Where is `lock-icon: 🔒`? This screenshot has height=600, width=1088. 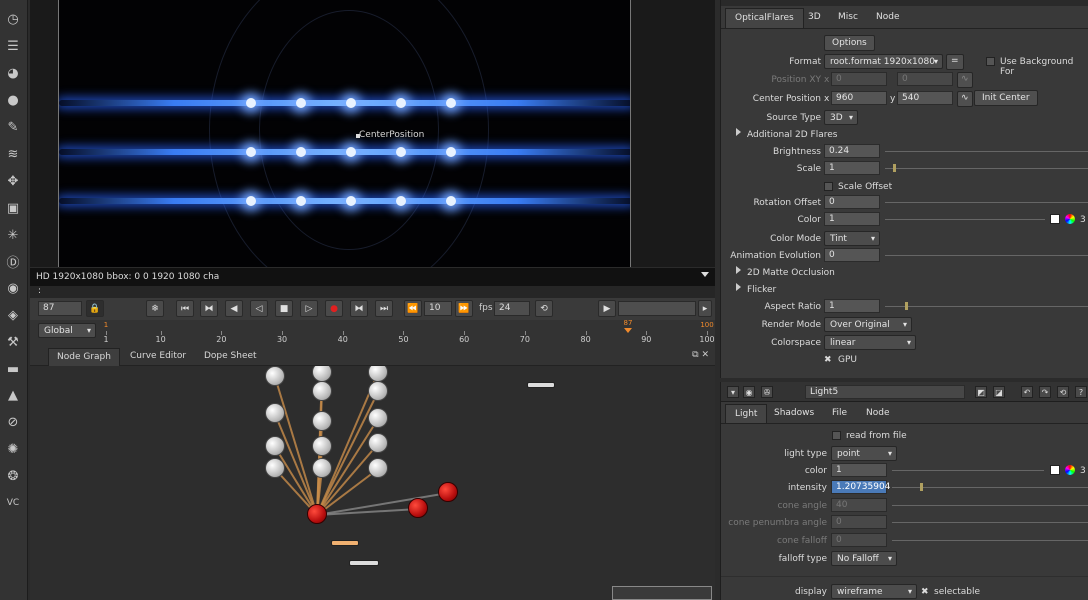 lock-icon: 🔒 is located at coordinates (95, 308).